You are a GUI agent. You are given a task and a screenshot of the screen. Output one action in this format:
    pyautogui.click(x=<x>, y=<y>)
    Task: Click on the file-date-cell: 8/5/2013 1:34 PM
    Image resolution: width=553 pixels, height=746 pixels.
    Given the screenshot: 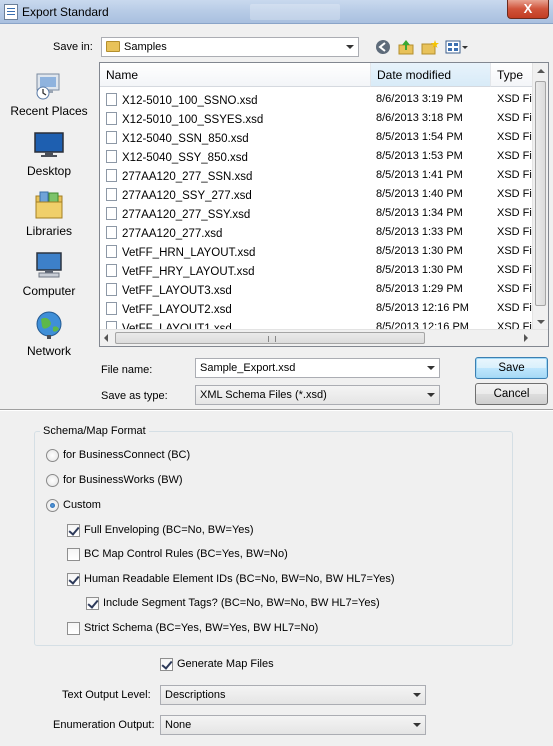 What is the action you would take?
    pyautogui.click(x=419, y=213)
    